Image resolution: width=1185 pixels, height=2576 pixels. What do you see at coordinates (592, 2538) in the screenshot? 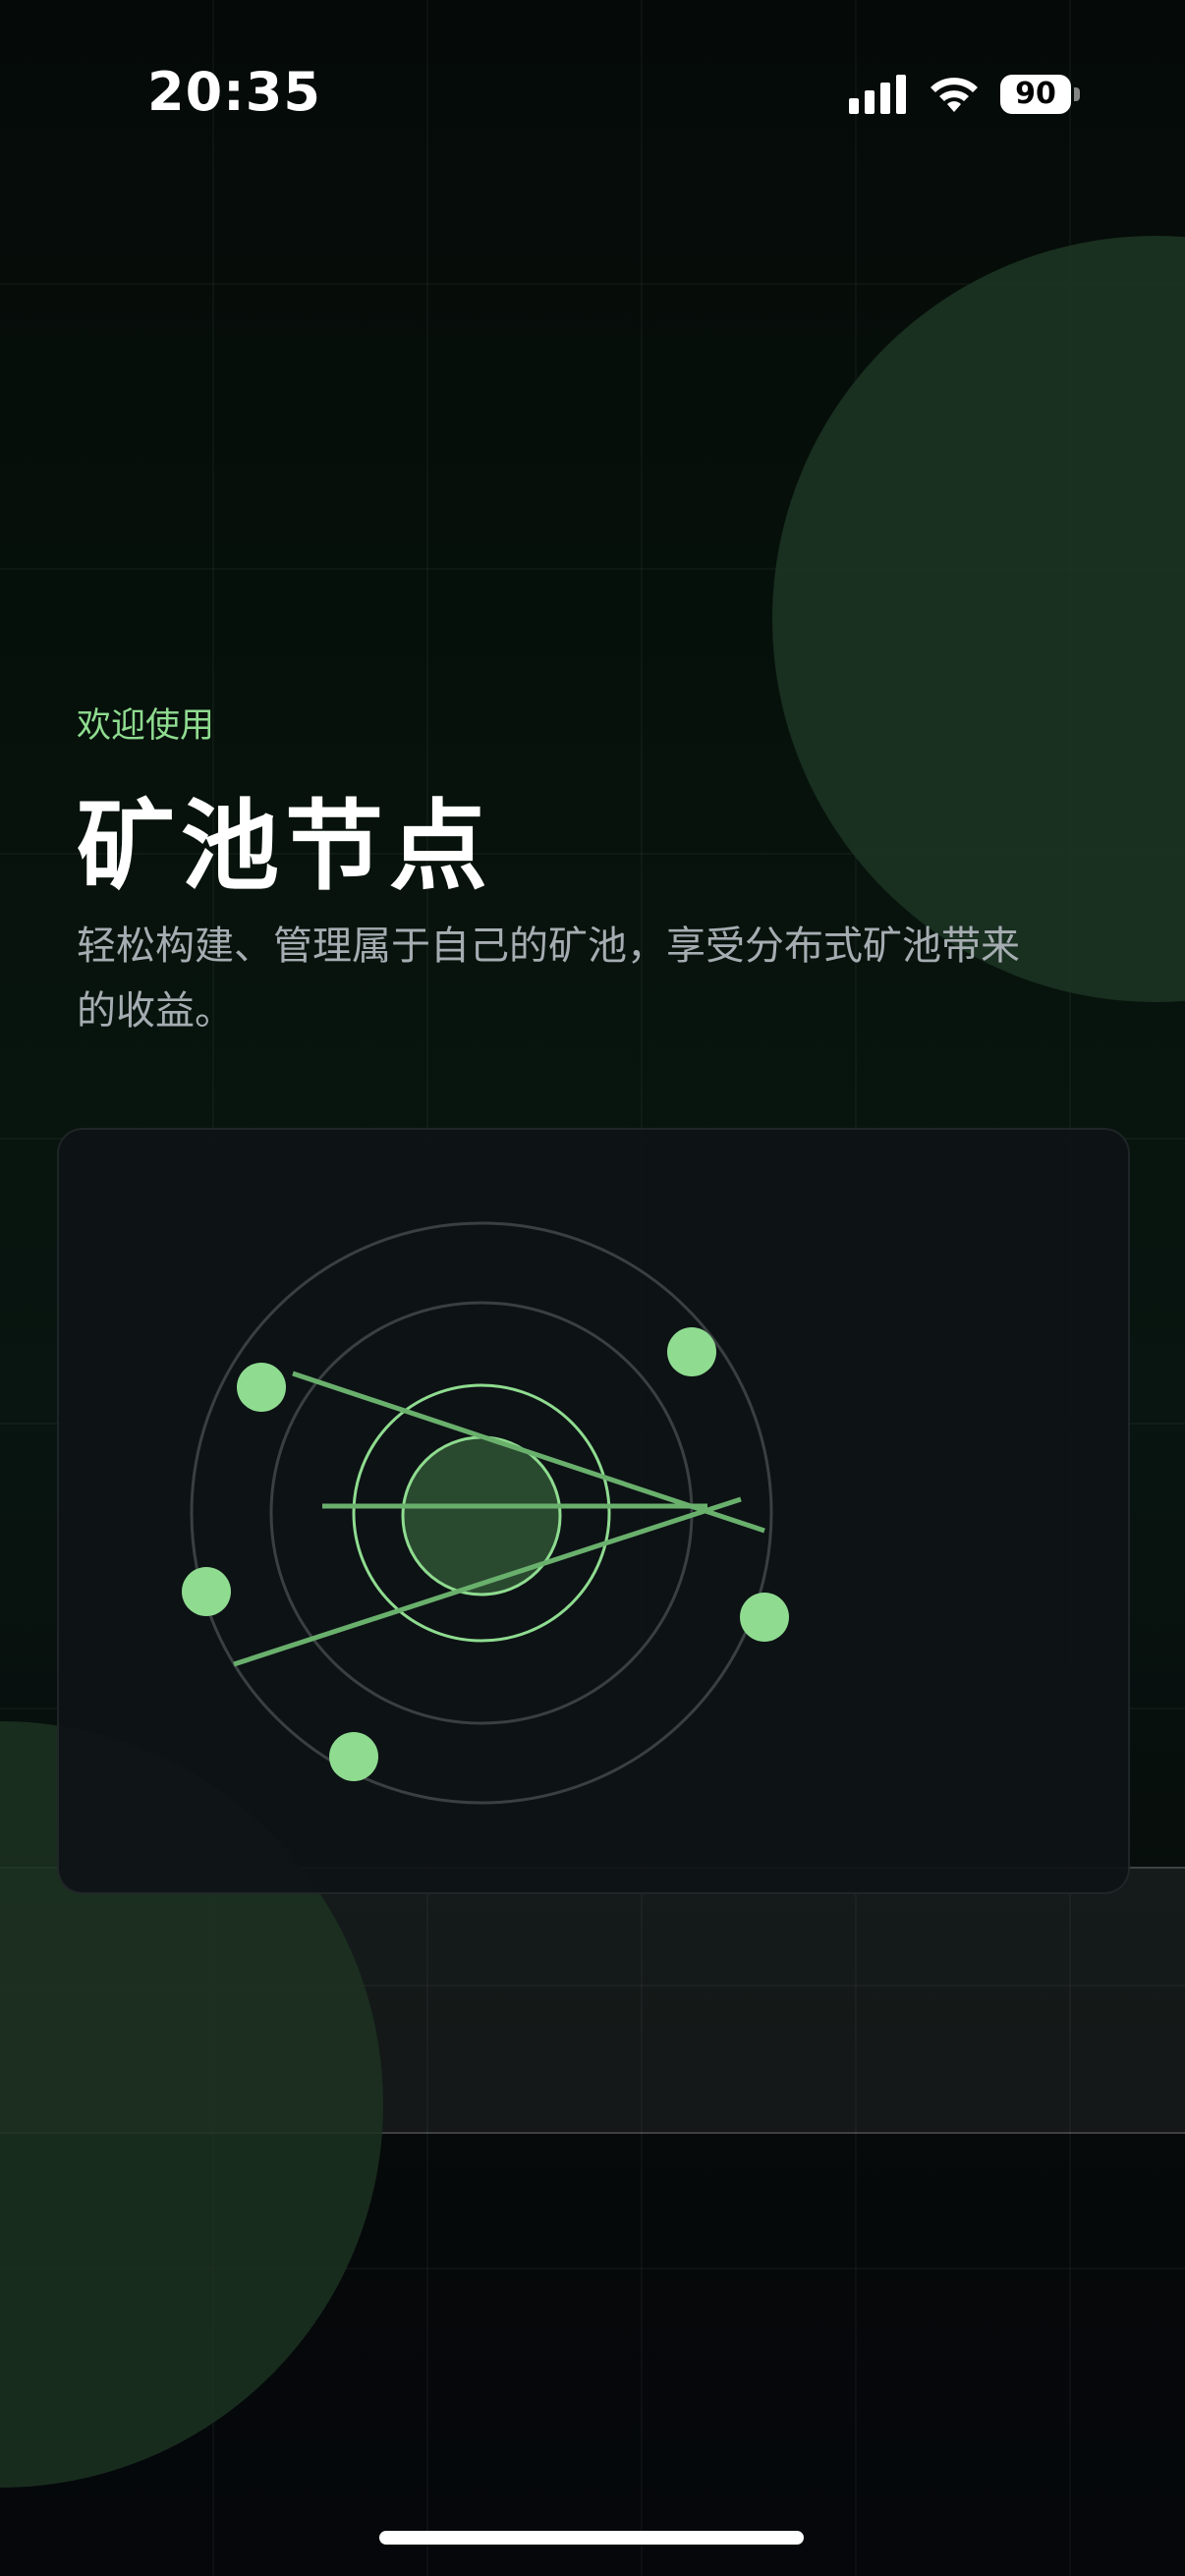
I see `home-indicator` at bounding box center [592, 2538].